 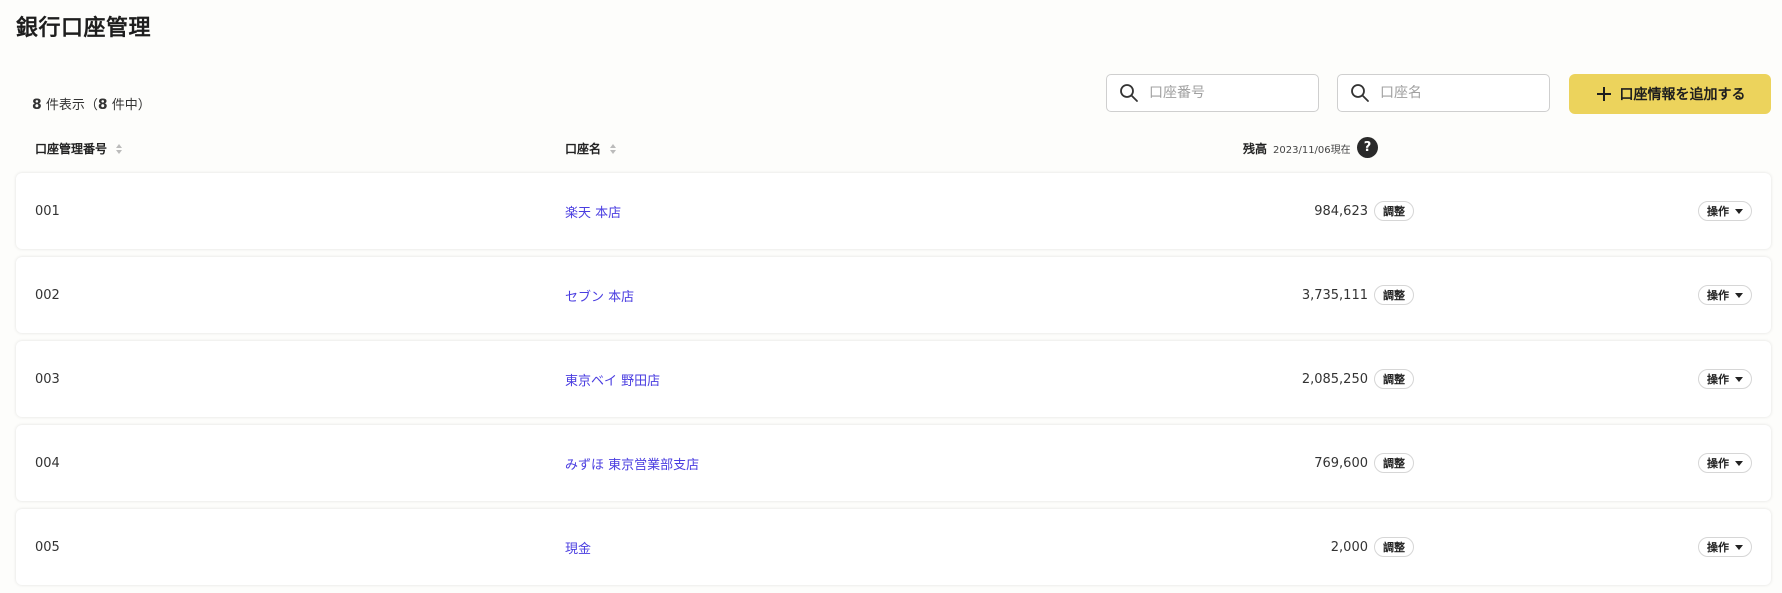 I want to click on account-name-link: 東京ベイ 野田店, so click(x=612, y=379).